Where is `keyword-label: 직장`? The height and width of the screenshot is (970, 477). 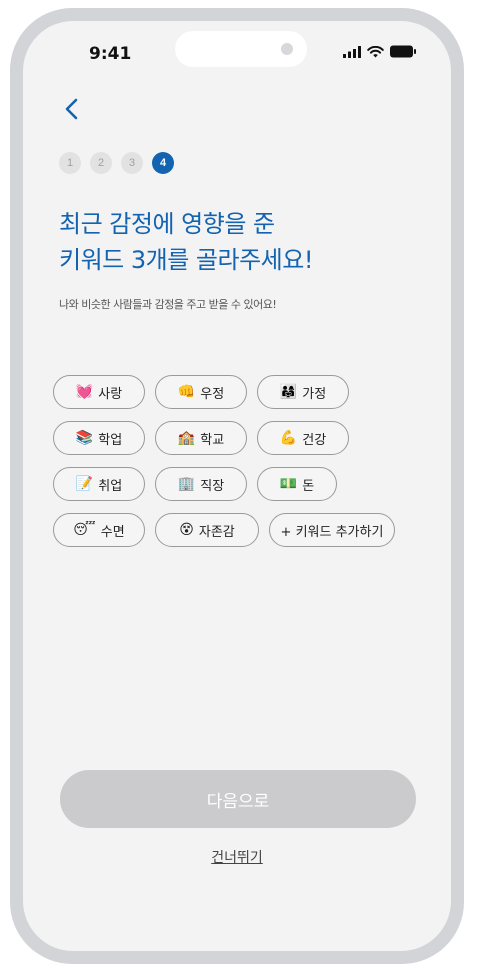
keyword-label: 직장 is located at coordinates (212, 486).